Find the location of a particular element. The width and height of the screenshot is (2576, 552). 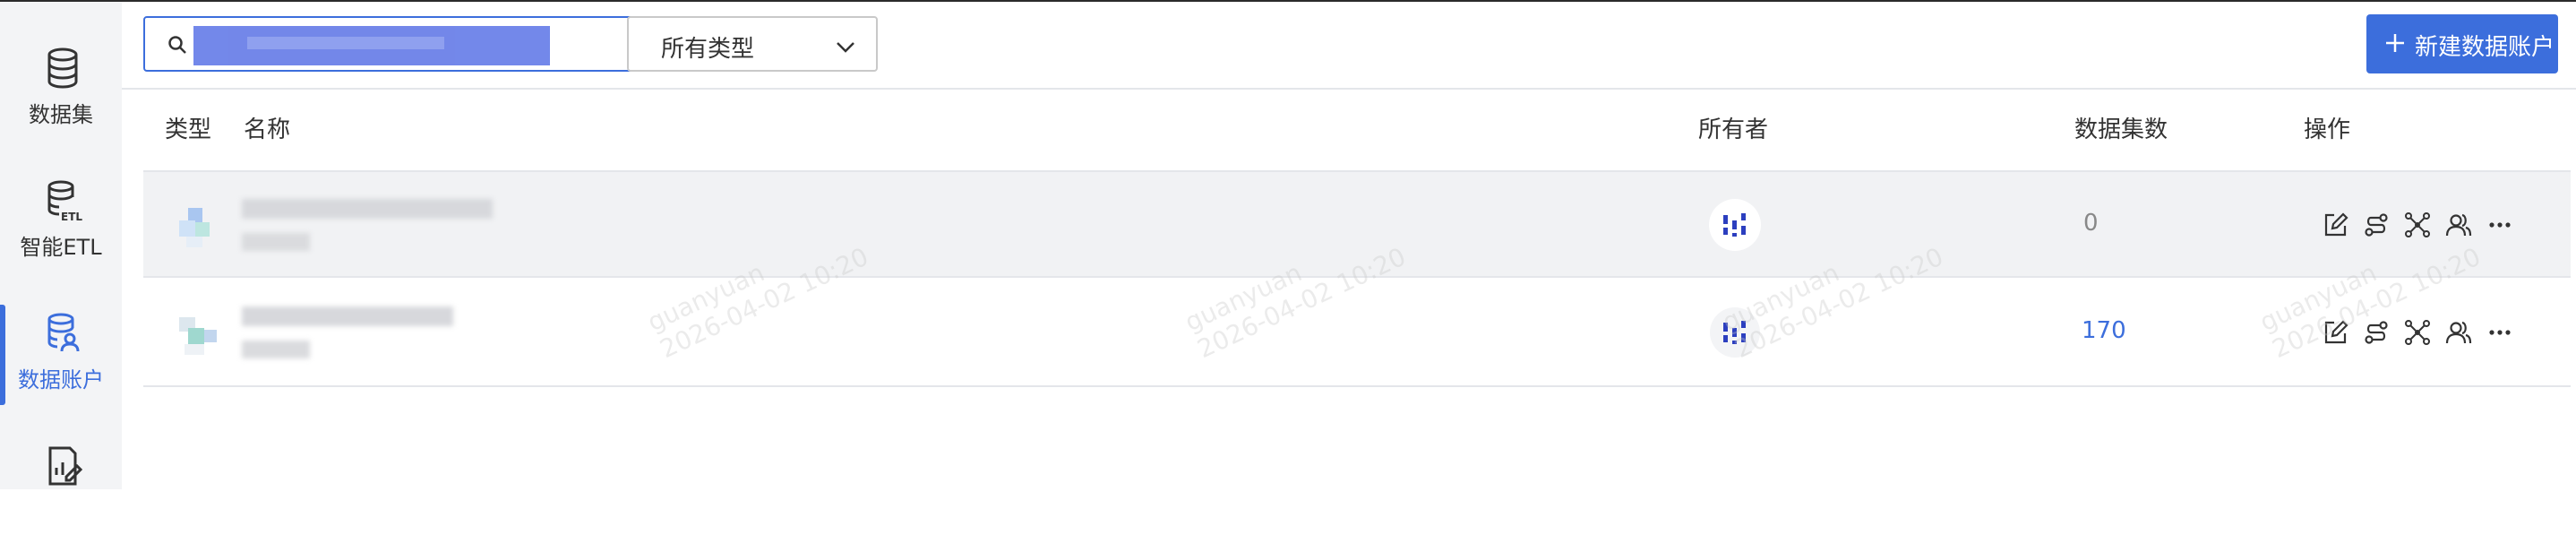

plus-icon is located at coordinates (2395, 43).